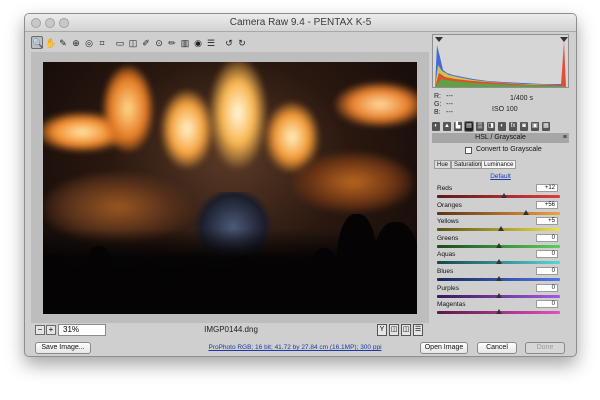 This screenshot has width=600, height=400. Describe the element at coordinates (491, 126) in the screenshot. I see `lens-tab-icon: ◨` at that location.